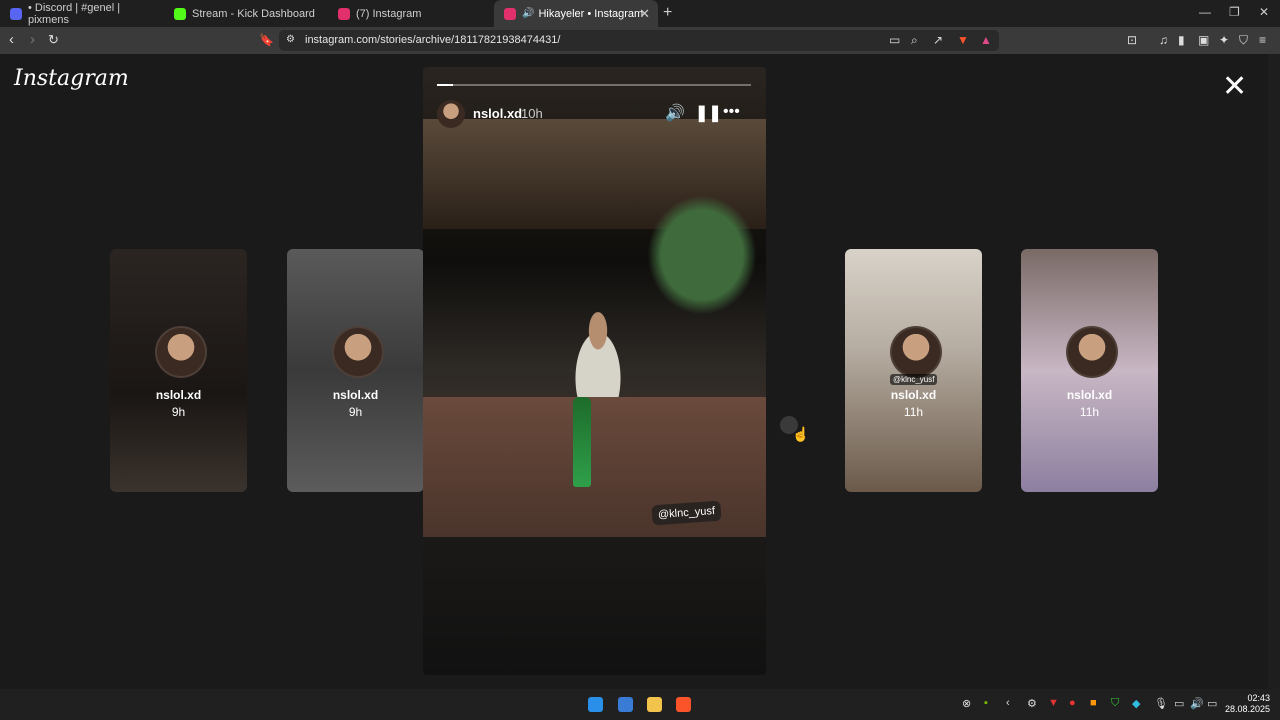 The image size is (1280, 720). What do you see at coordinates (654, 704) in the screenshot?
I see `file-explorer-icon` at bounding box center [654, 704].